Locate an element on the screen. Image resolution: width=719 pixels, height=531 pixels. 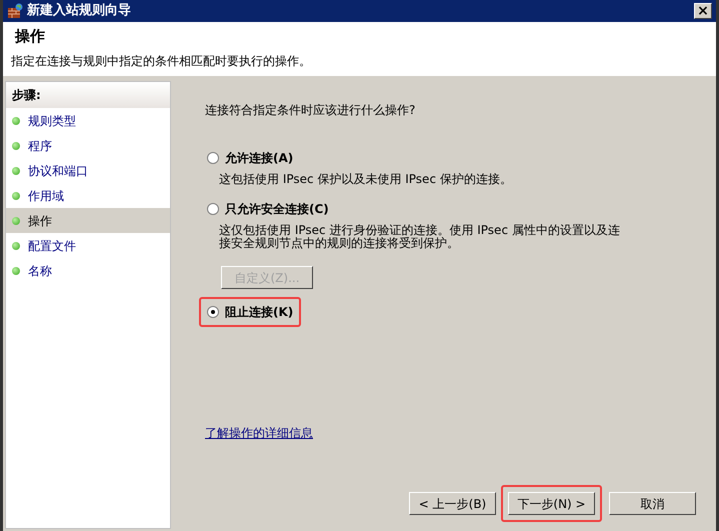
step-item: 作用域 is located at coordinates (88, 195).